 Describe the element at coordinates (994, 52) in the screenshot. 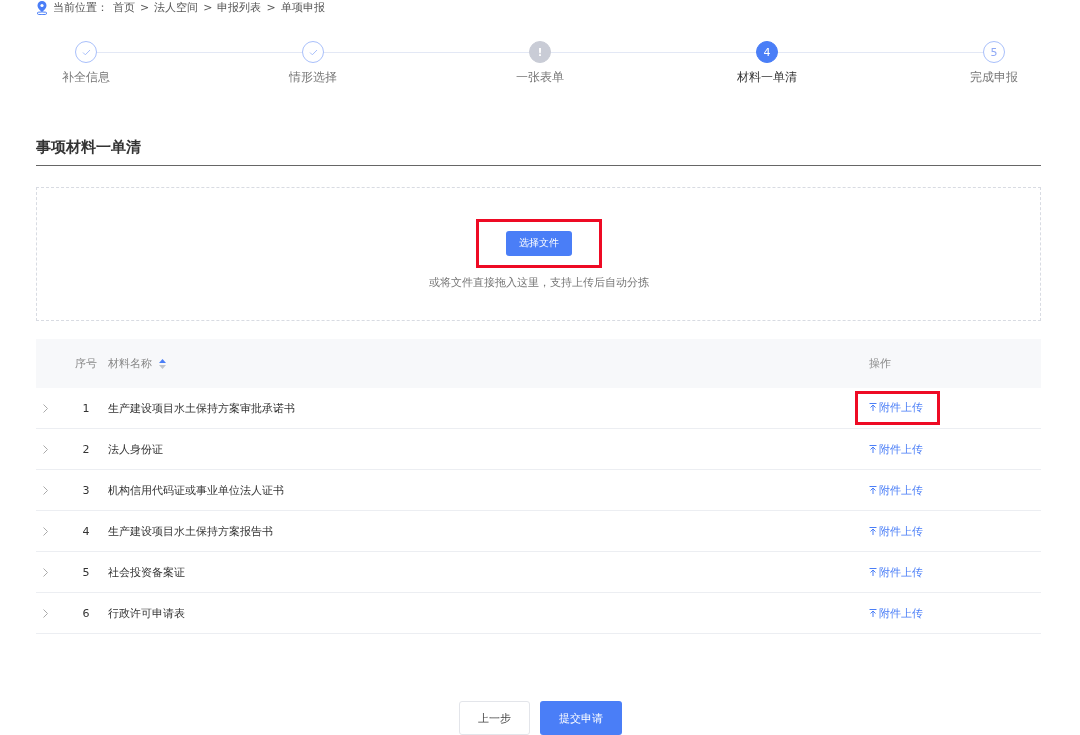

I see `step-number: 5` at that location.